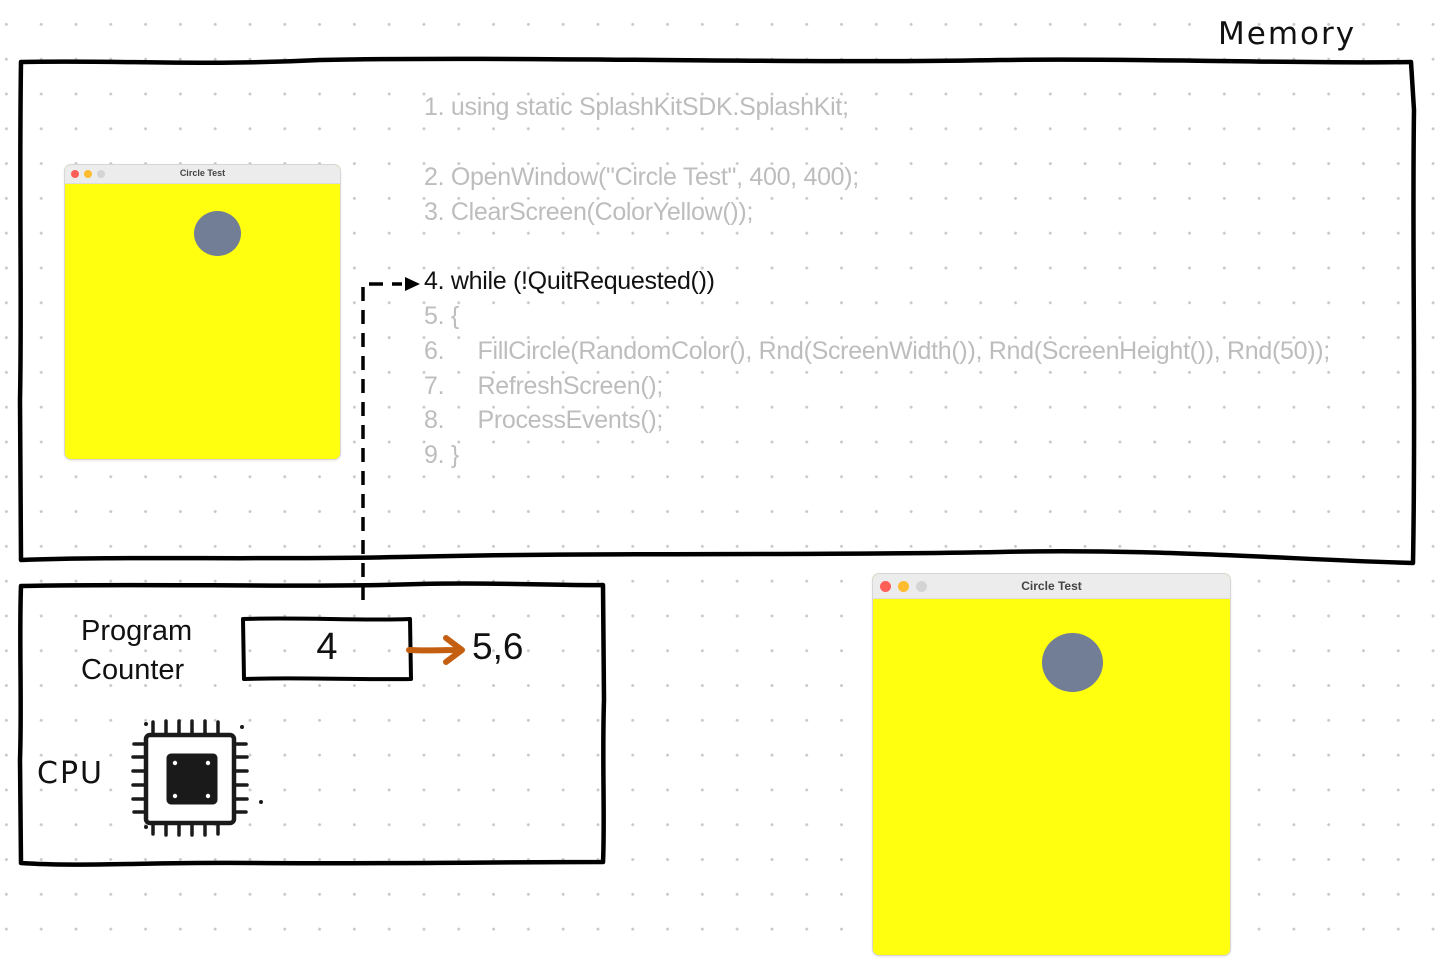  I want to click on cpu-label: CPU, so click(70, 773).